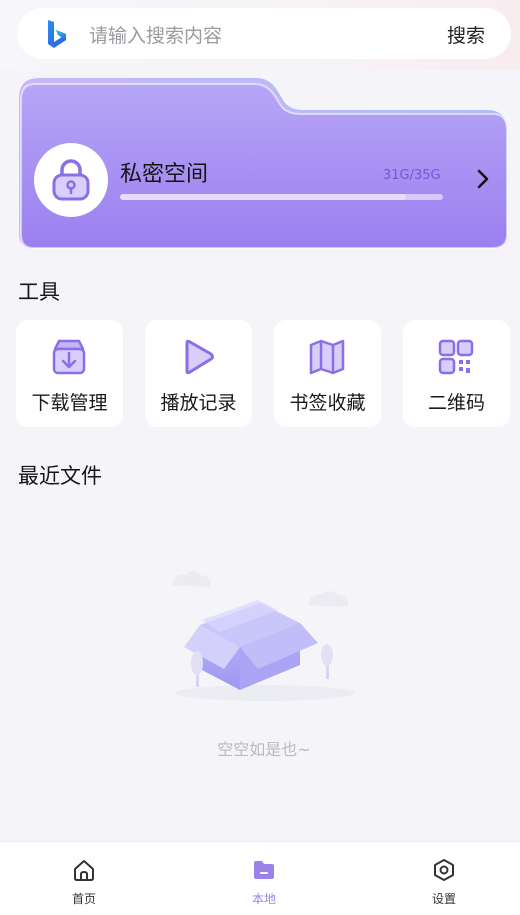  I want to click on chevron-right-icon, so click(483, 179).